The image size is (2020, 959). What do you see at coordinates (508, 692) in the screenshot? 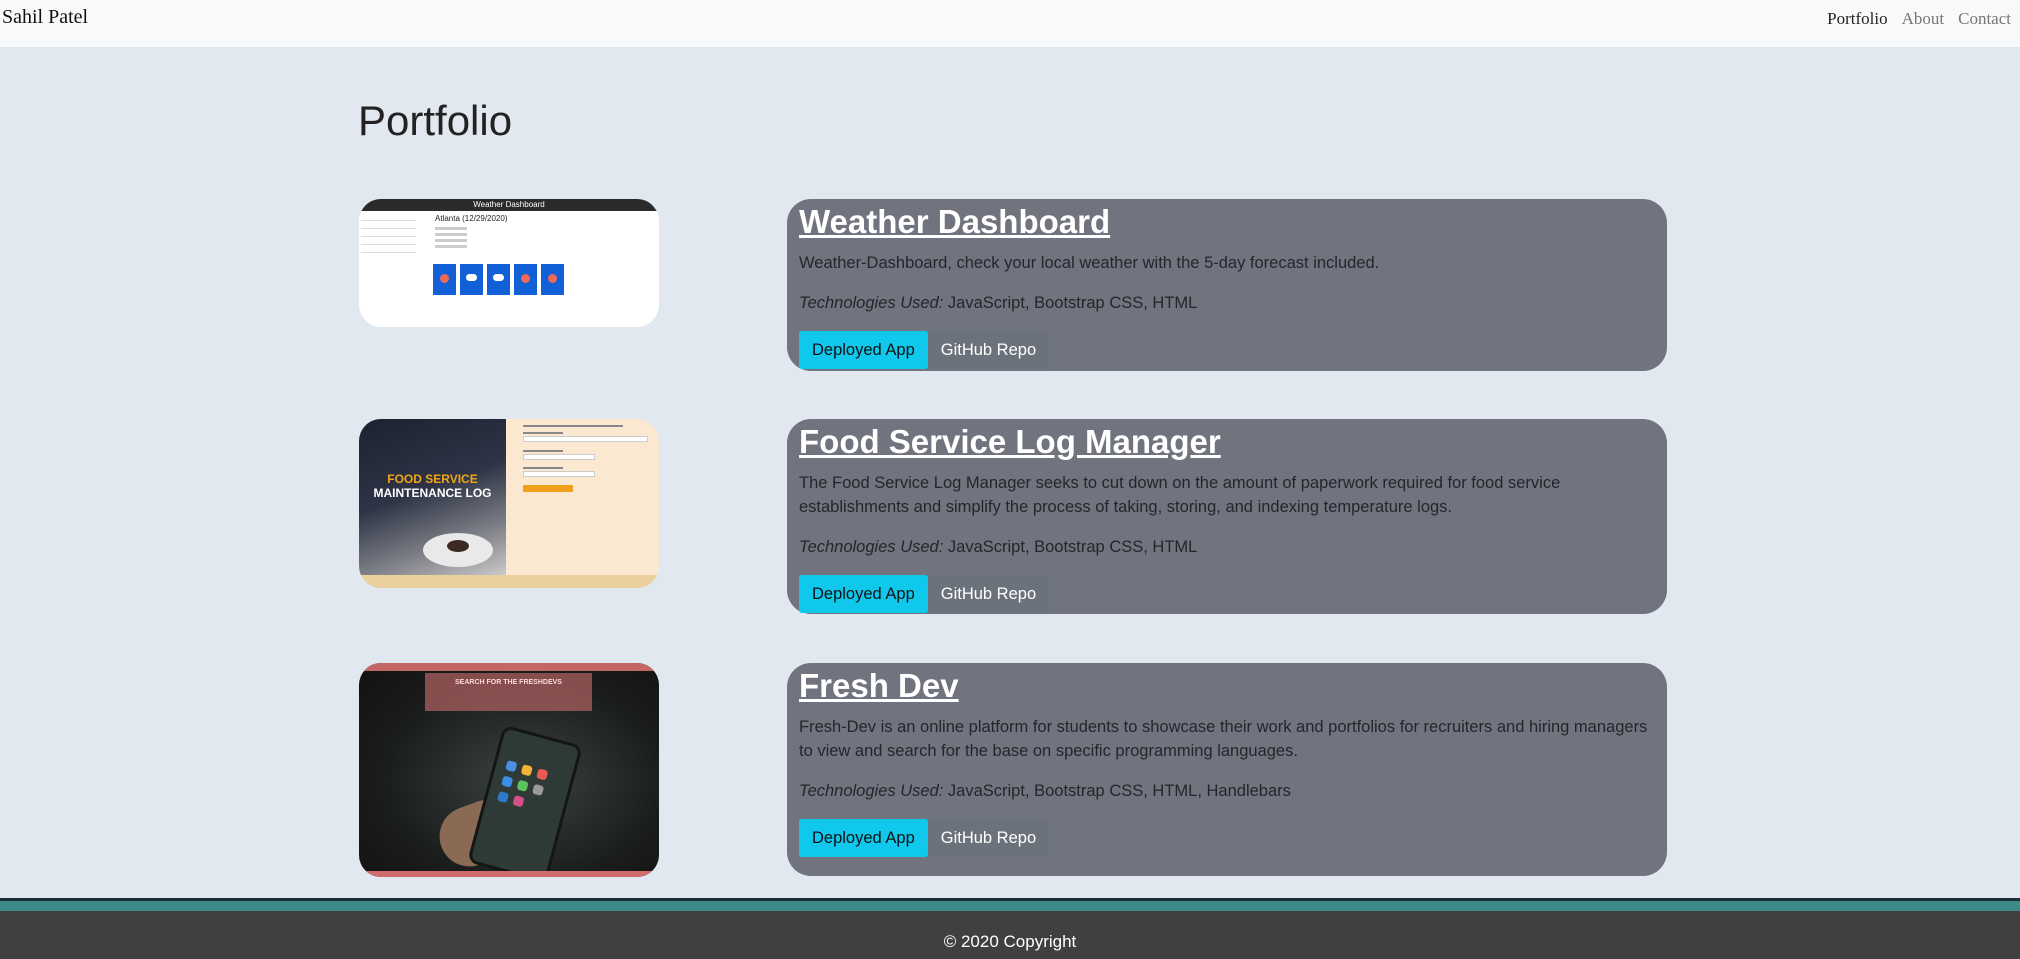
I see `thumbnail-banner: SEARCH FOR THE FRESHDEVS` at bounding box center [508, 692].